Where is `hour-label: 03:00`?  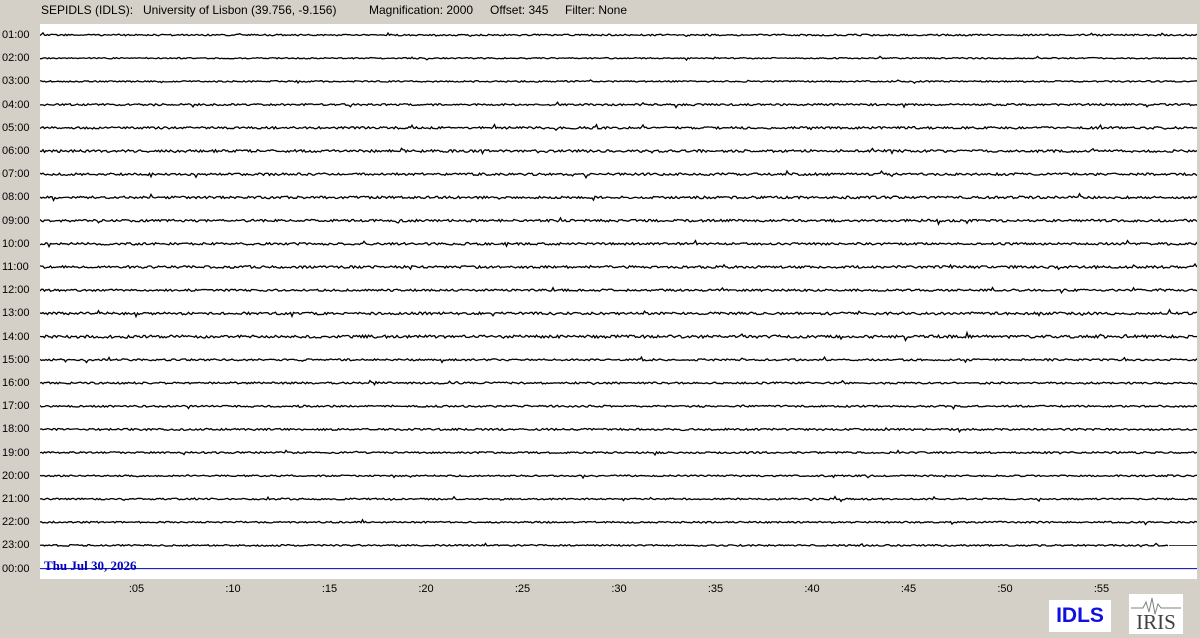 hour-label: 03:00 is located at coordinates (16, 81).